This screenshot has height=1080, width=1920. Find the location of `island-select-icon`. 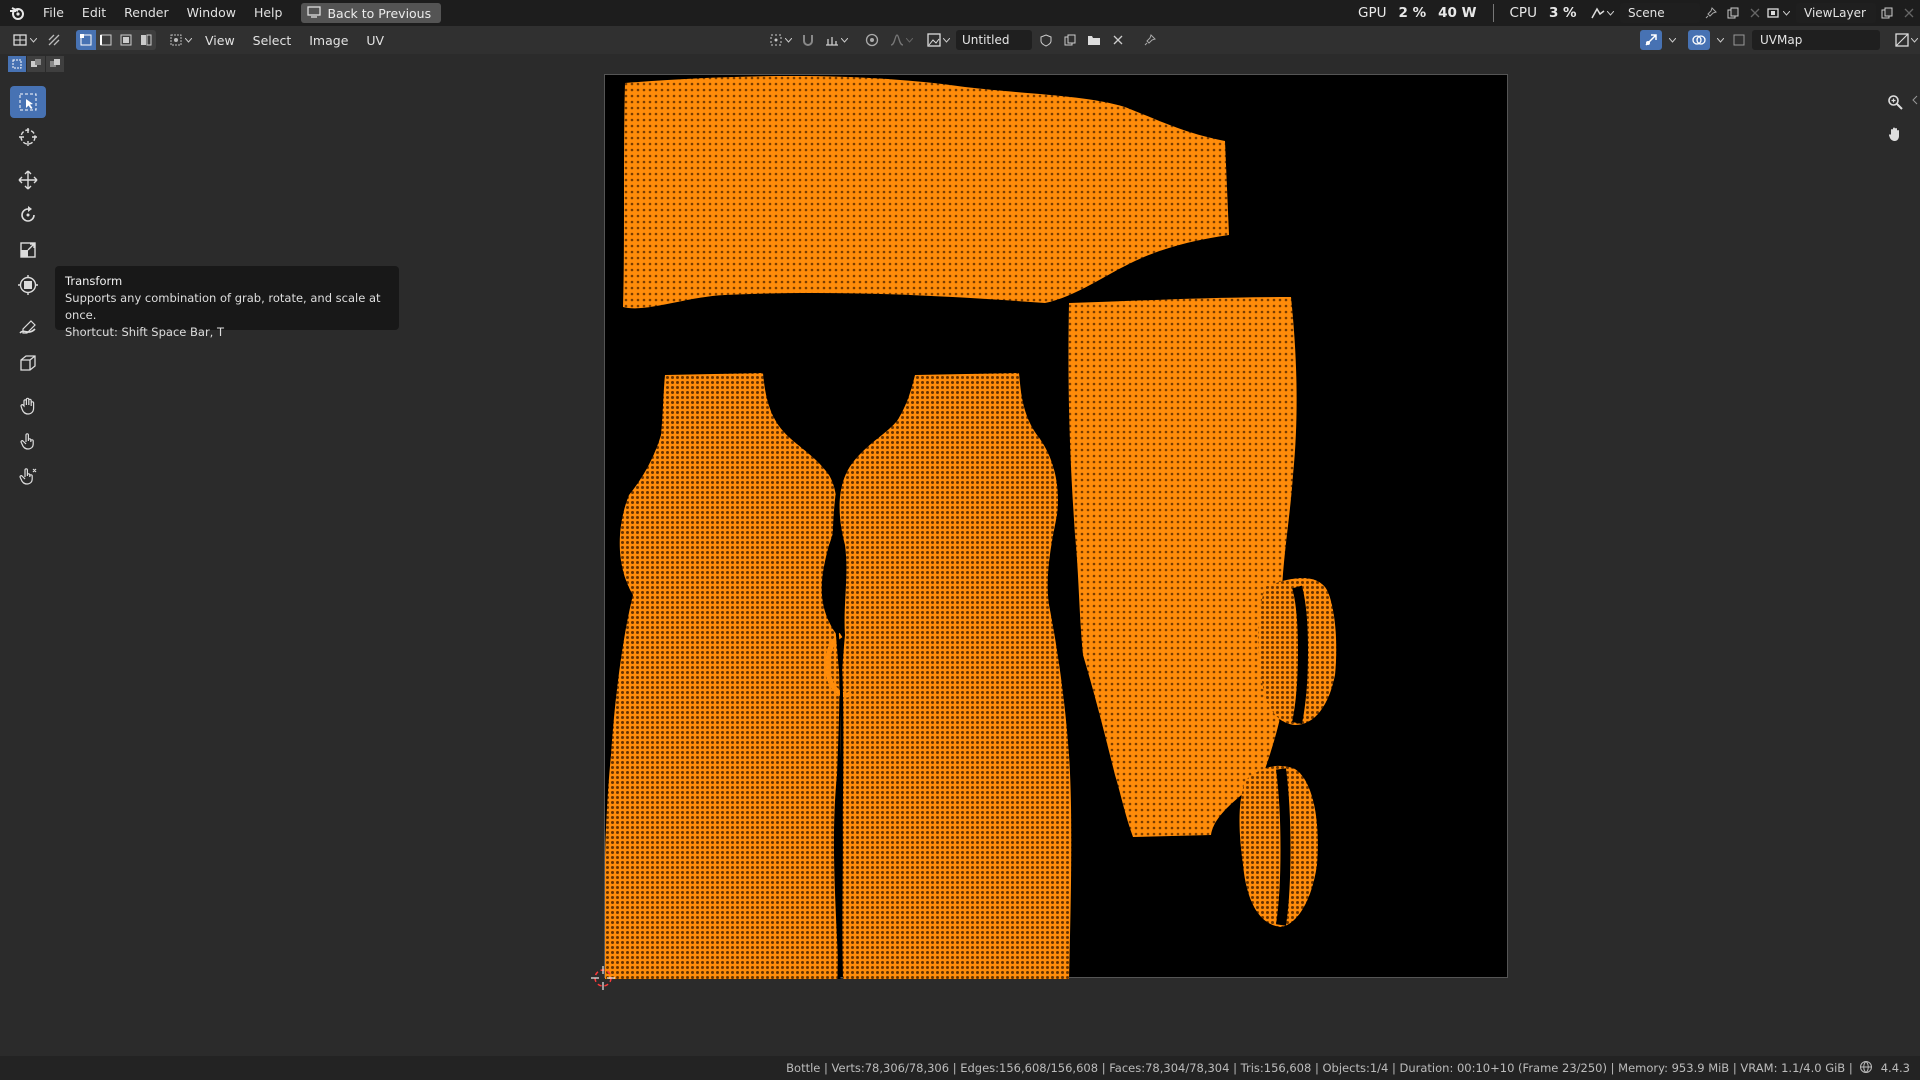

island-select-icon is located at coordinates (146, 40).